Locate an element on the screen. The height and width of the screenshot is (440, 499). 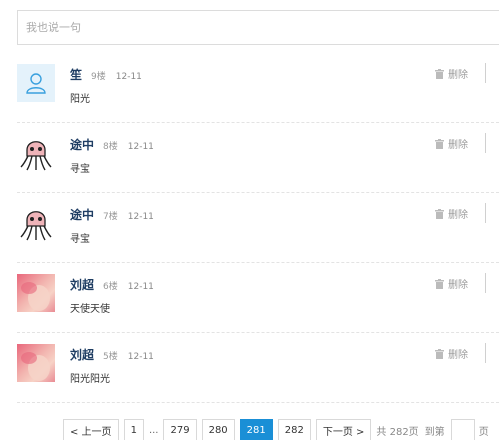
comment-floor: 6楼 is located at coordinates (110, 287).